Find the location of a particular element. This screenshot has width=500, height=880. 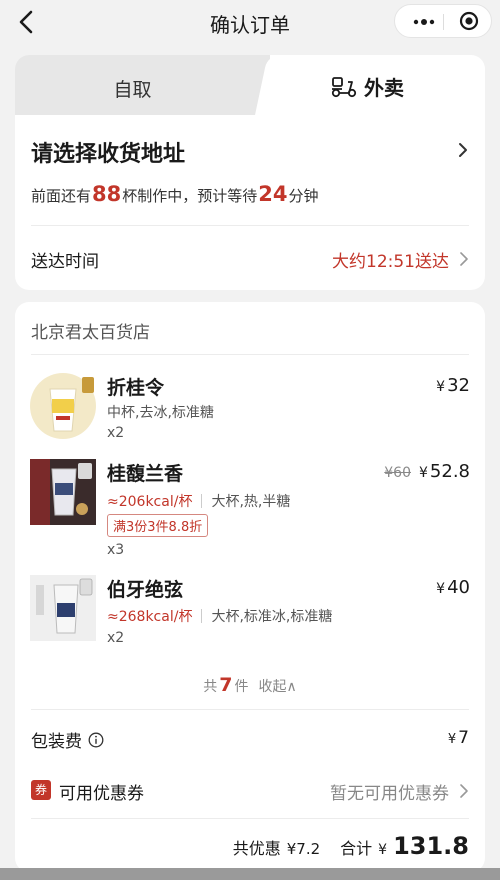

packing-fee-row: 包装费 is located at coordinates (67, 739).